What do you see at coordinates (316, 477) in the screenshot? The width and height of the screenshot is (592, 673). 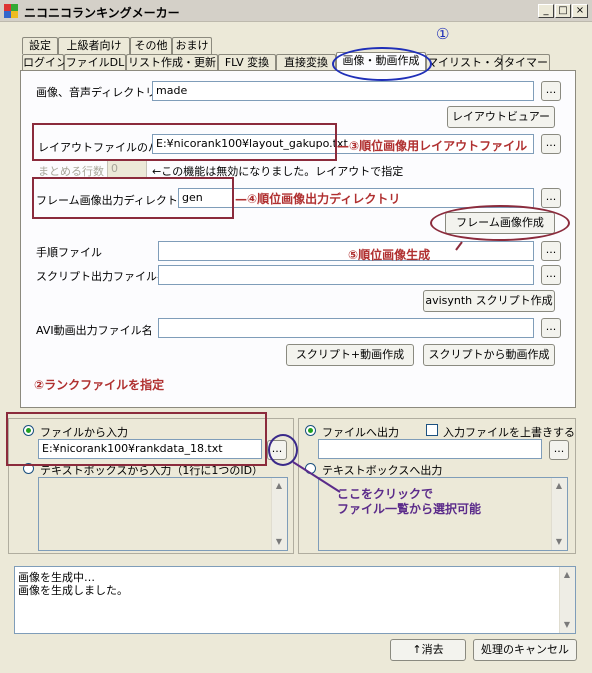 I see `annotation-arrow-click-note` at bounding box center [316, 477].